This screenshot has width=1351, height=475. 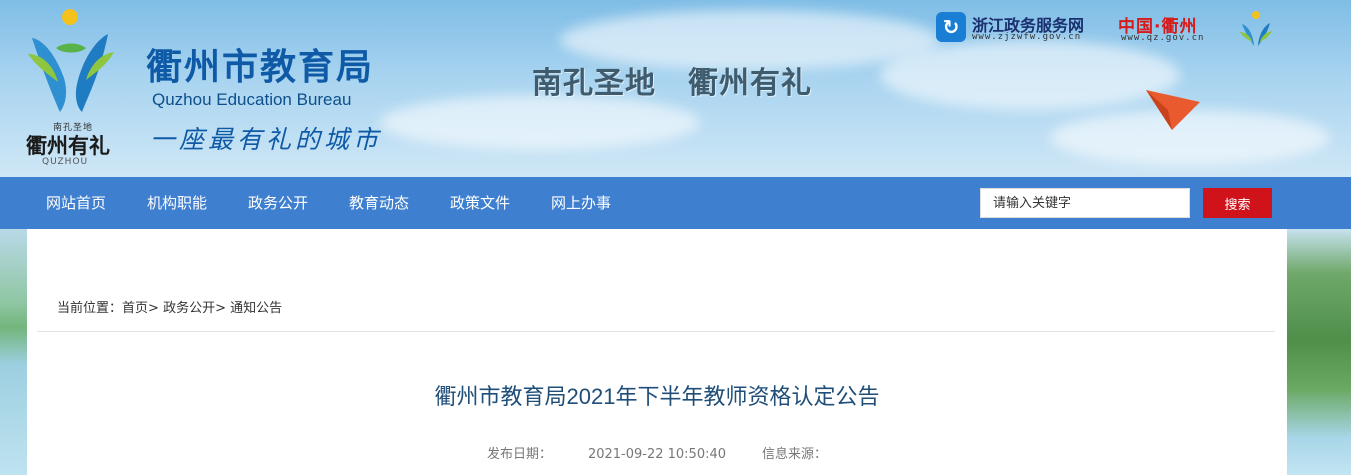 What do you see at coordinates (65, 162) in the screenshot?
I see `logo-sub-text: QUZHOU` at bounding box center [65, 162].